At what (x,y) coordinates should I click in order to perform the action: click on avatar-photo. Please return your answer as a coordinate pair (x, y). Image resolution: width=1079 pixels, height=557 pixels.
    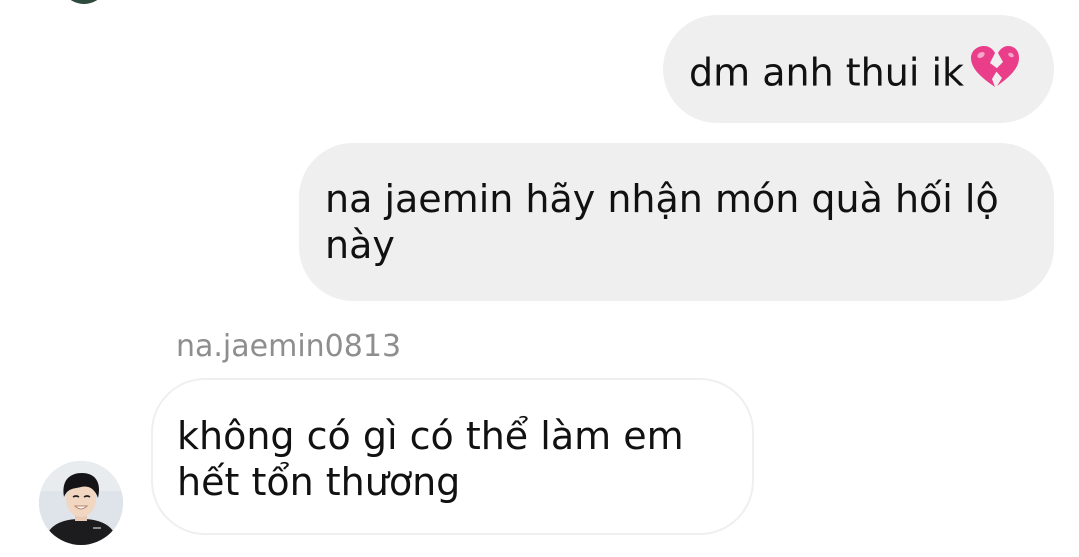
    Looking at the image, I should click on (81, 503).